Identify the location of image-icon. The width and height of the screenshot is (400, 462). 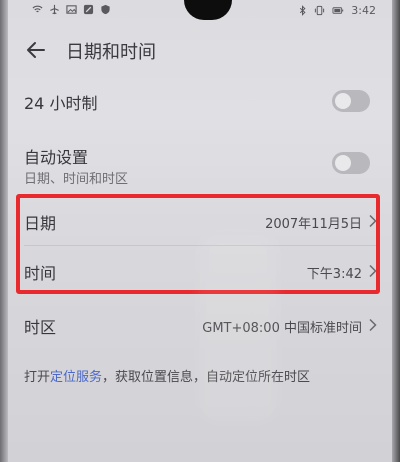
(71, 9).